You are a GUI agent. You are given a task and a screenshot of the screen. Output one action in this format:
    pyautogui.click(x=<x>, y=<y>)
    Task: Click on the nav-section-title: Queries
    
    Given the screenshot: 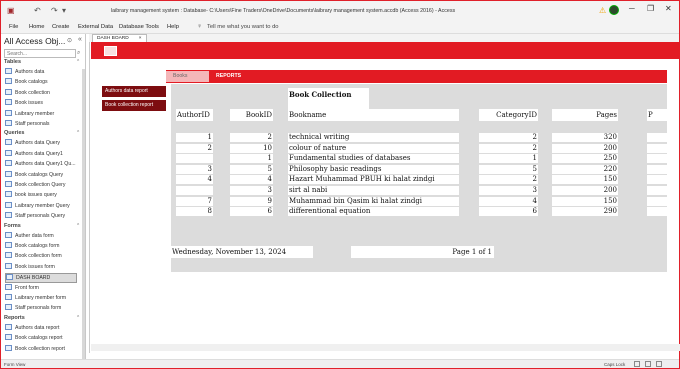 What is the action you would take?
    pyautogui.click(x=14, y=133)
    